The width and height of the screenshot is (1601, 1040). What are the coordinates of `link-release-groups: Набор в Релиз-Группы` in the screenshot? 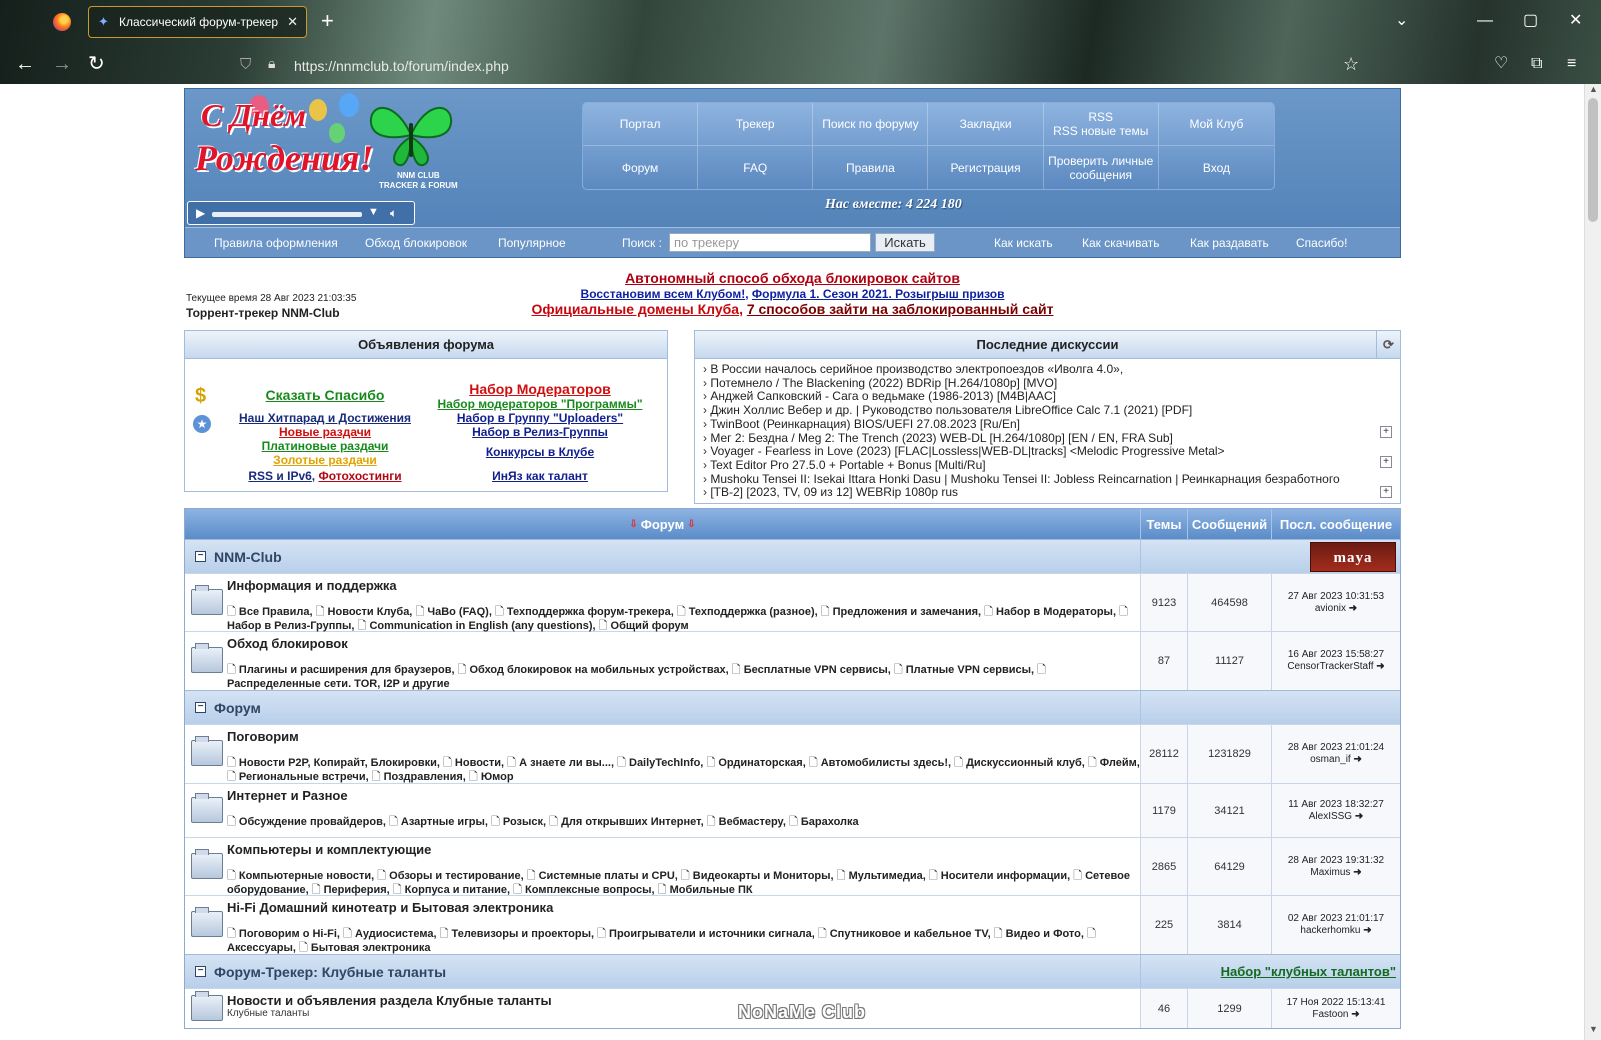 It's located at (540, 432).